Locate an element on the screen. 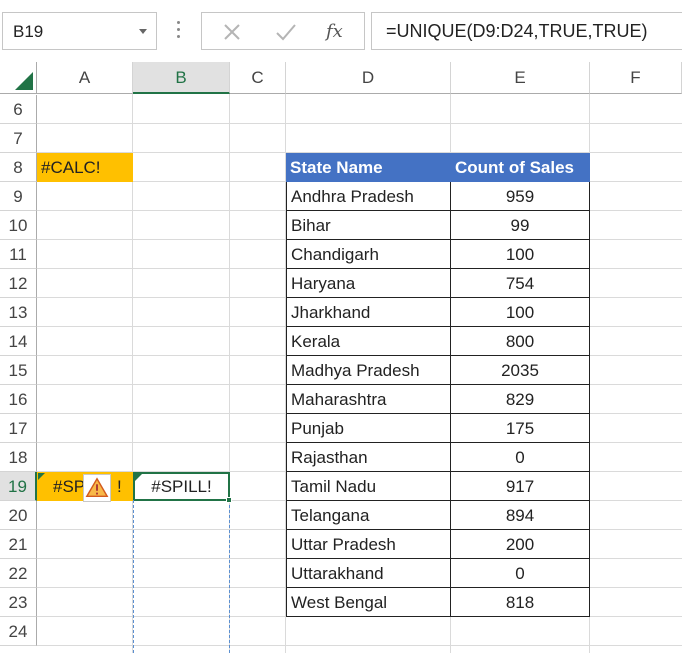 This screenshot has width=682, height=653. row-header-8: 8 is located at coordinates (18, 167).